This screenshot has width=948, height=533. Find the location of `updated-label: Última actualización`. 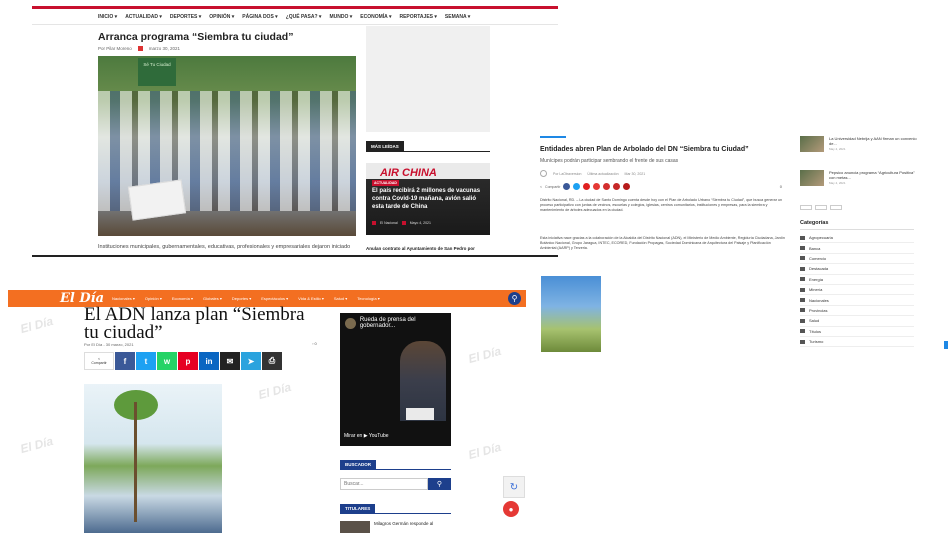

updated-label: Última actualización is located at coordinates (603, 173).